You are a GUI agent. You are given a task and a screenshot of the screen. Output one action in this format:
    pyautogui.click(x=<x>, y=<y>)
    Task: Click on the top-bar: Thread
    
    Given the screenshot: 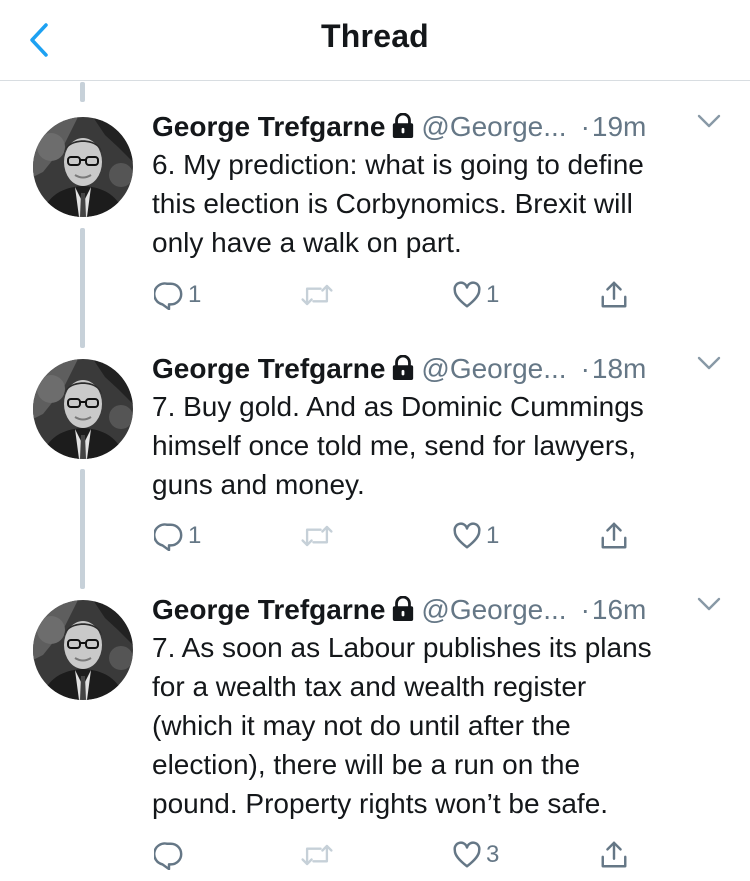 What is the action you would take?
    pyautogui.click(x=375, y=40)
    